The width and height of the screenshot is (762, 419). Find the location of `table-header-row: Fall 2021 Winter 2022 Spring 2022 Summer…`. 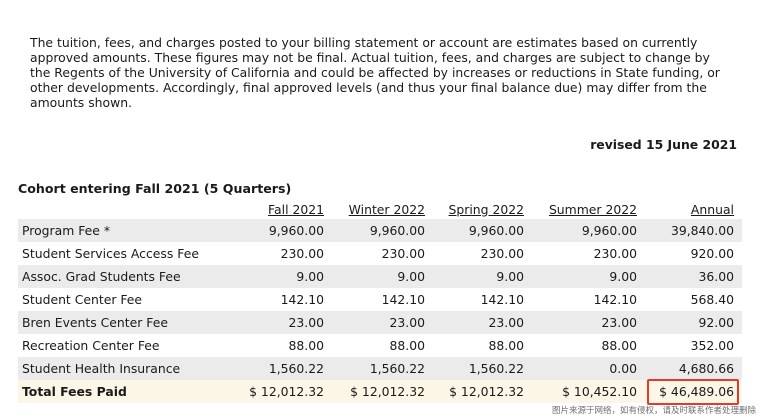

table-header-row: Fall 2021 Winter 2022 Spring 2022 Summer… is located at coordinates (380, 209).